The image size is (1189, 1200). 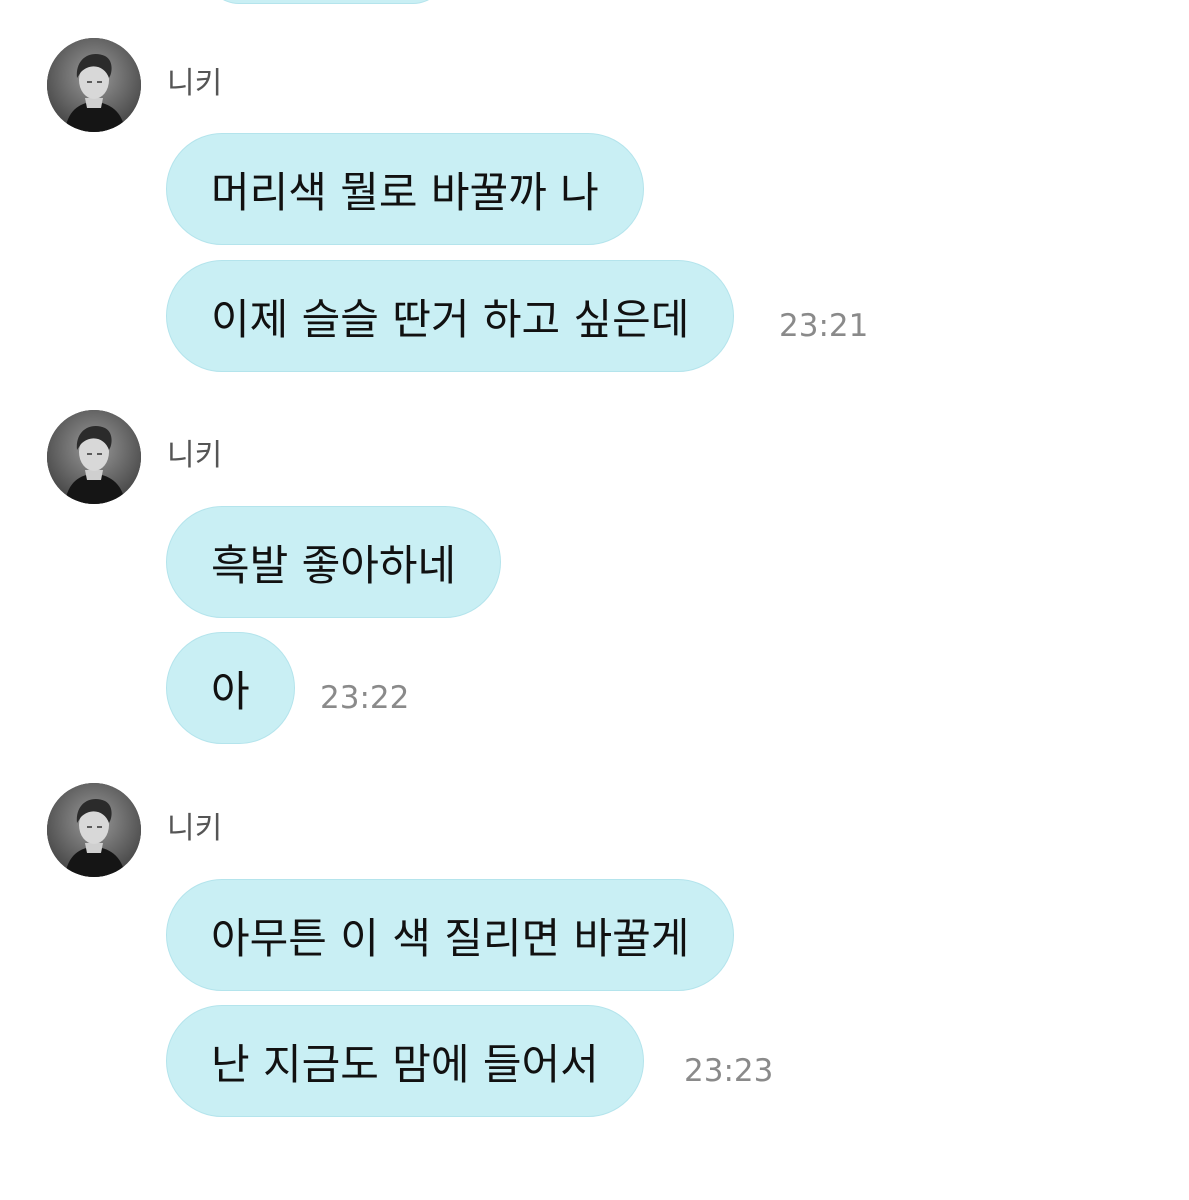 What do you see at coordinates (365, 698) in the screenshot?
I see `message-time: 23:22` at bounding box center [365, 698].